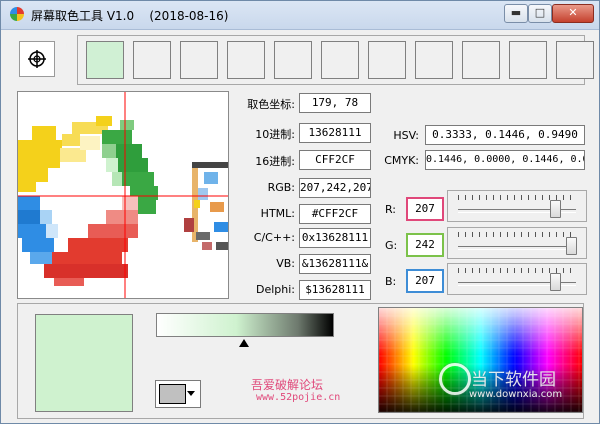  Describe the element at coordinates (391, 281) in the screenshot. I see `b-label: B:` at that location.